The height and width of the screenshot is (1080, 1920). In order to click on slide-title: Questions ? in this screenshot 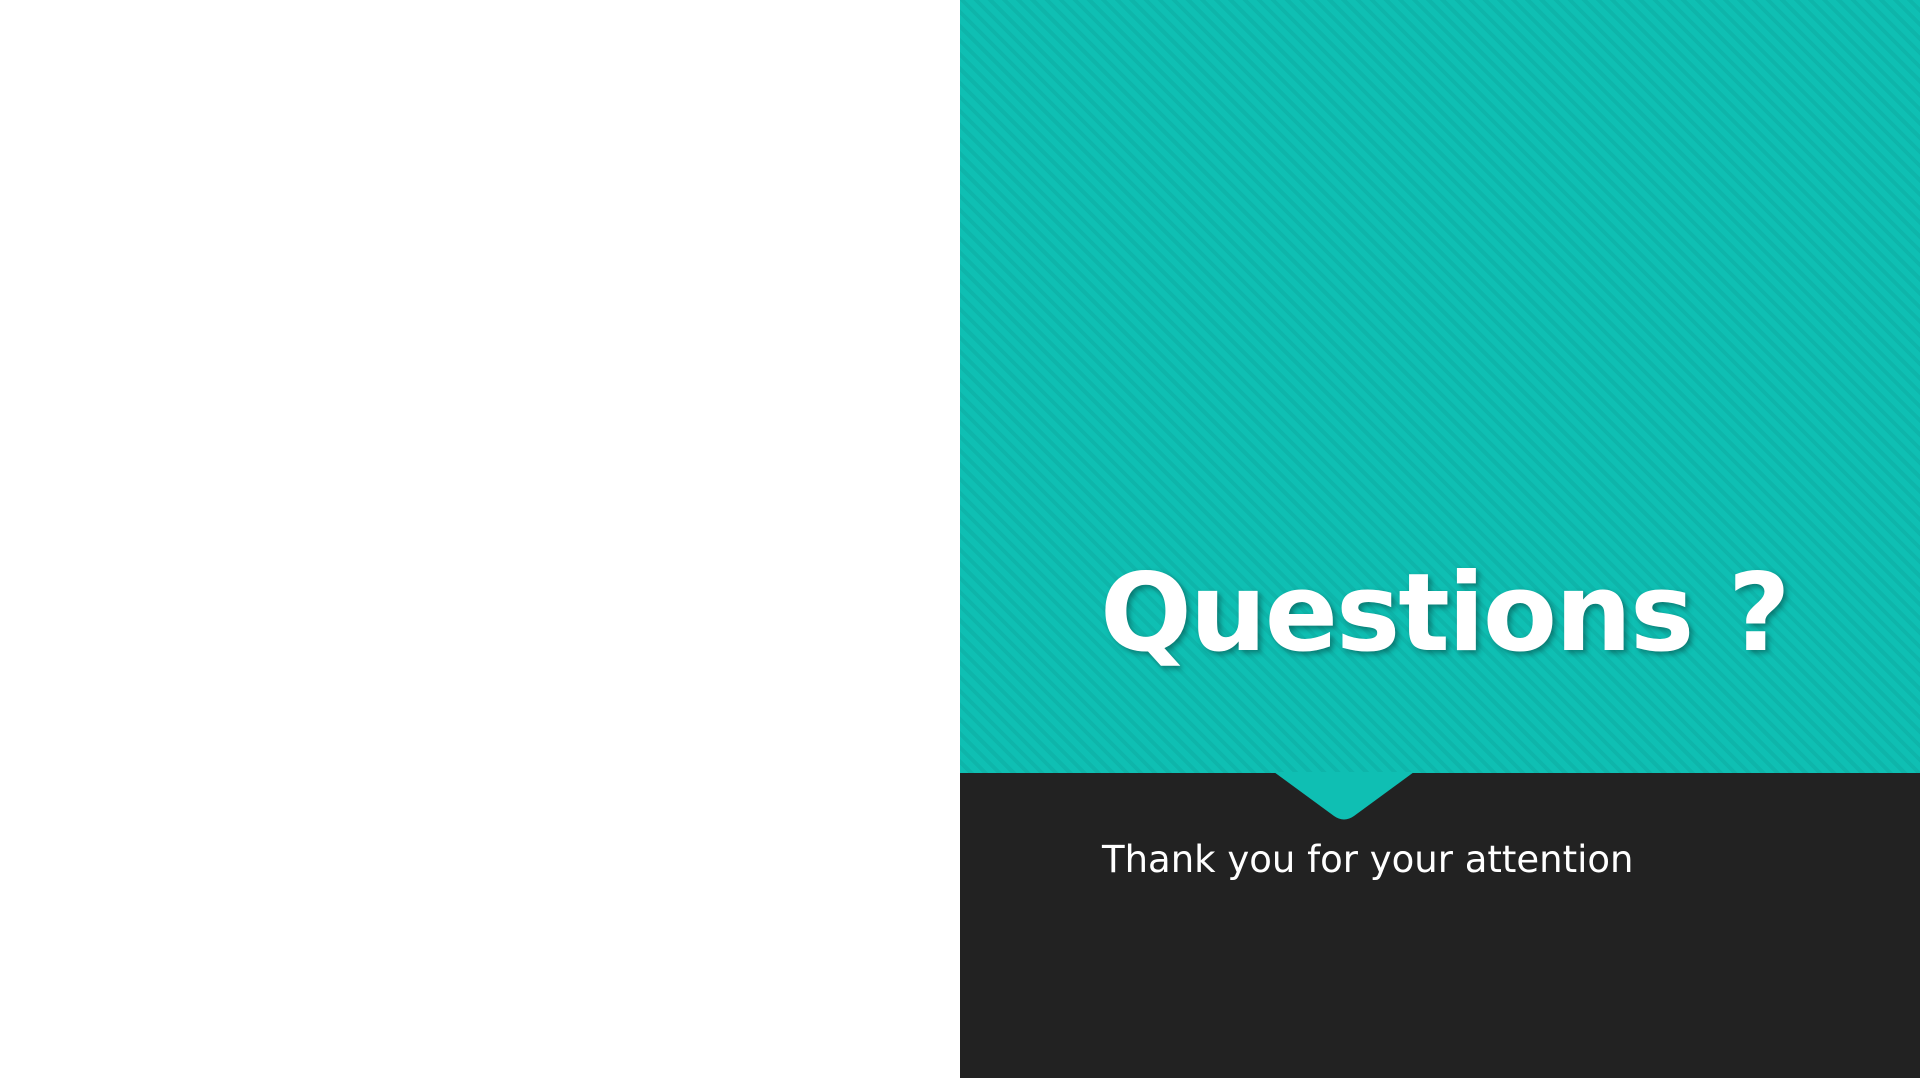, I will do `click(1445, 613)`.